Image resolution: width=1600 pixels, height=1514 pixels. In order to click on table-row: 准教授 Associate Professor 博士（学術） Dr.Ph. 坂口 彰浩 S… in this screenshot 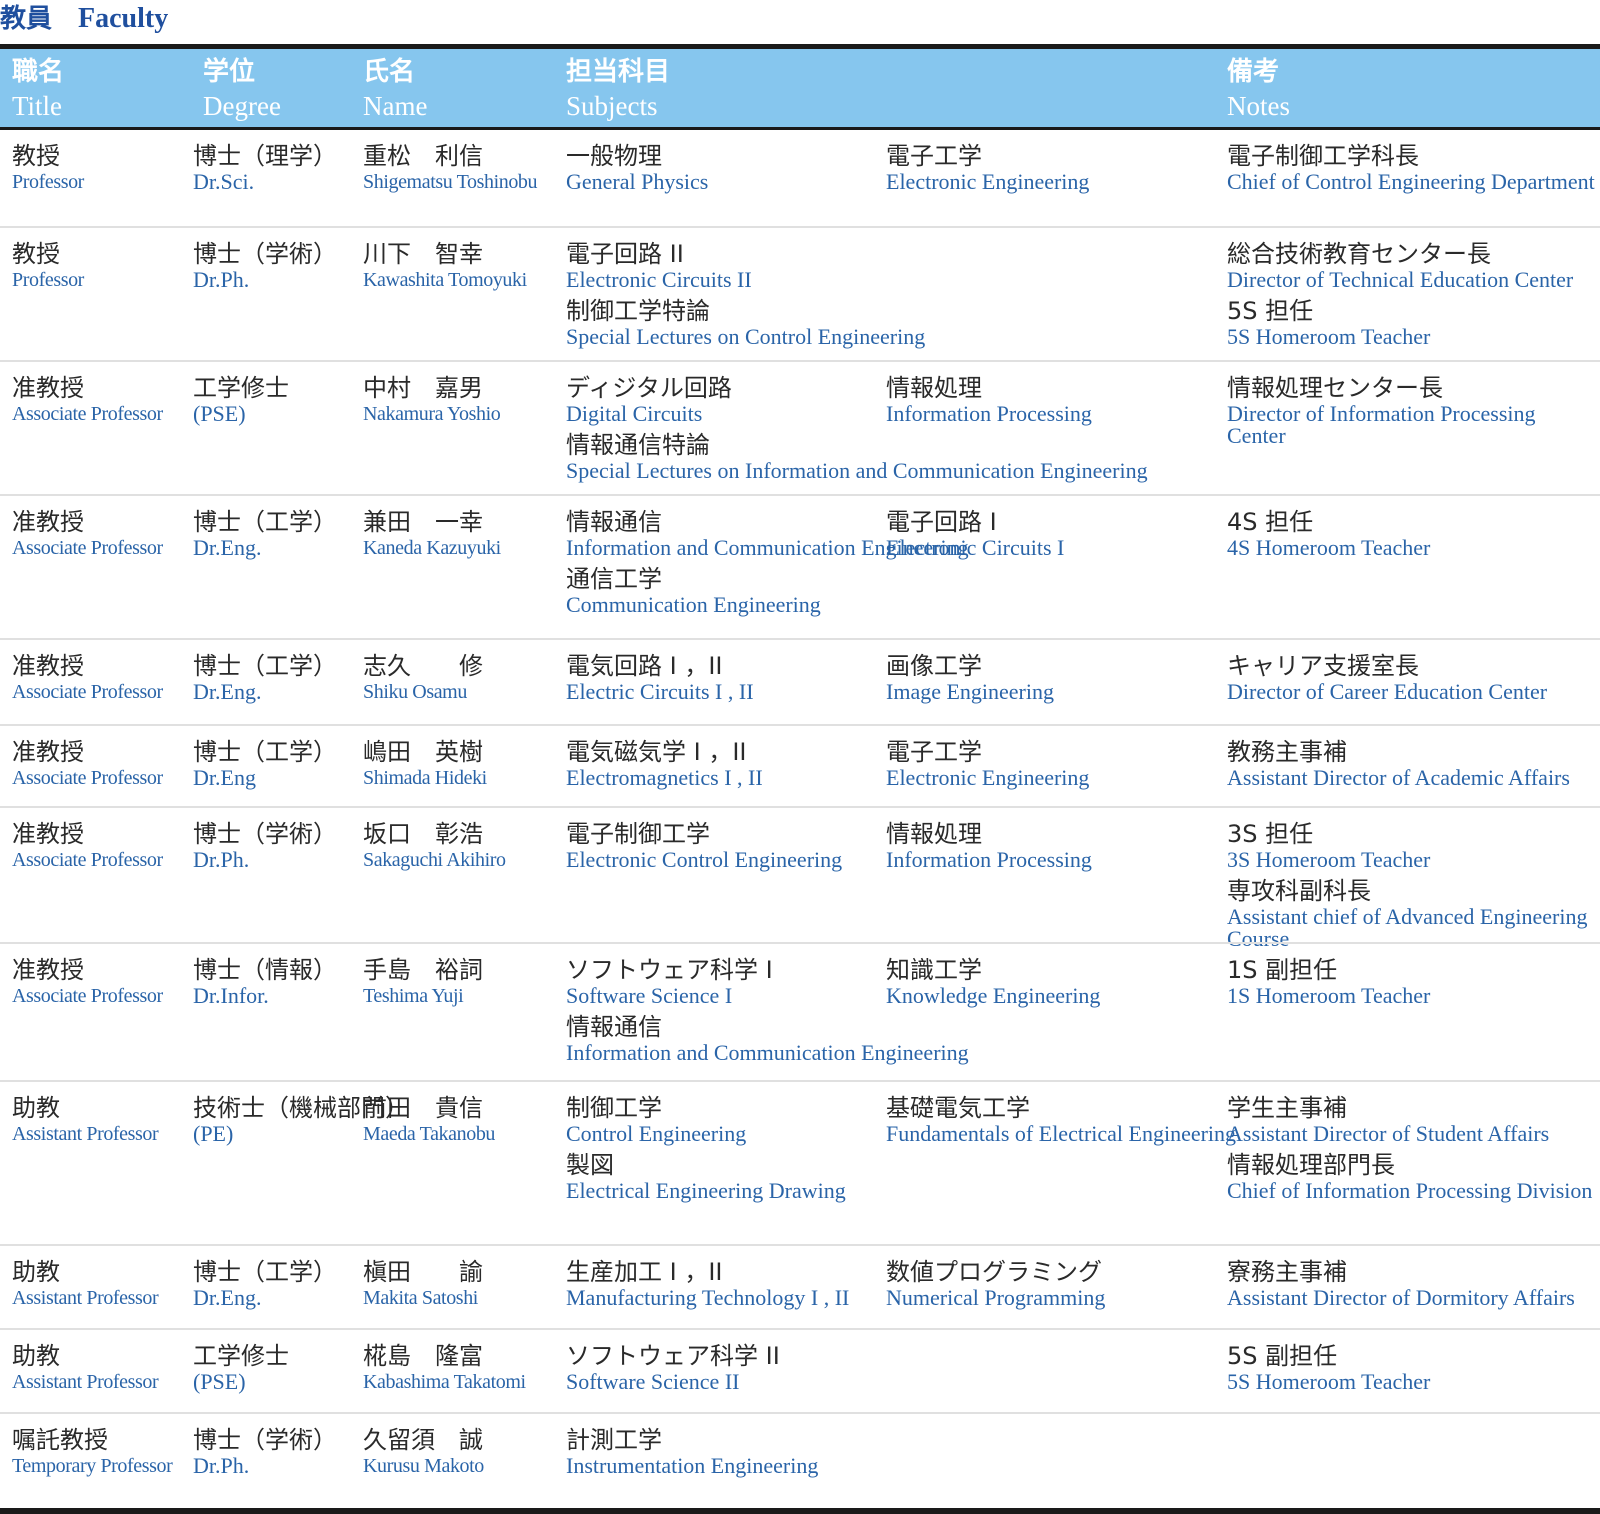, I will do `click(800, 879)`.